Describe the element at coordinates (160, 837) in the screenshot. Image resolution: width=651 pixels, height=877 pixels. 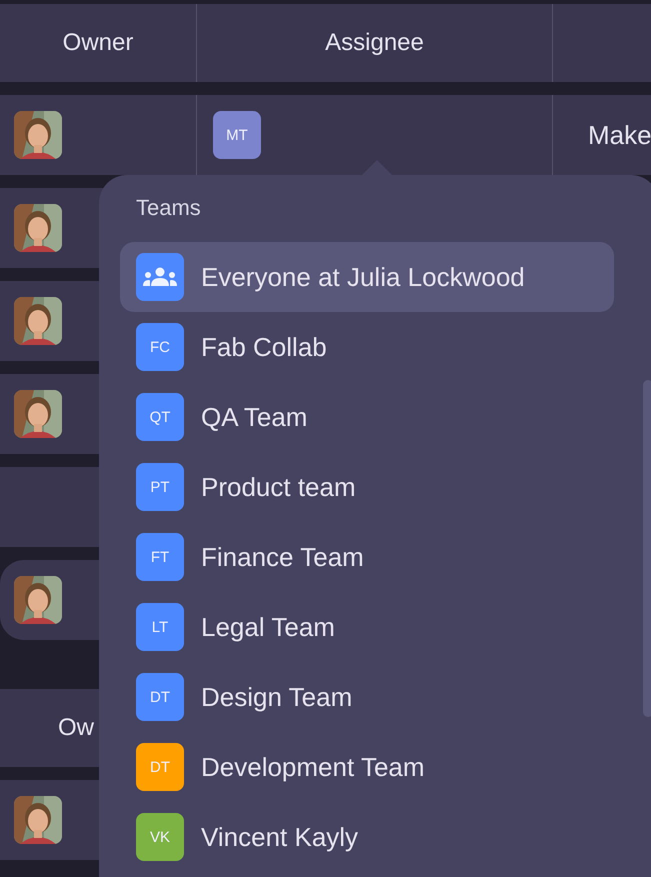
I see `initials-badge: VK` at that location.